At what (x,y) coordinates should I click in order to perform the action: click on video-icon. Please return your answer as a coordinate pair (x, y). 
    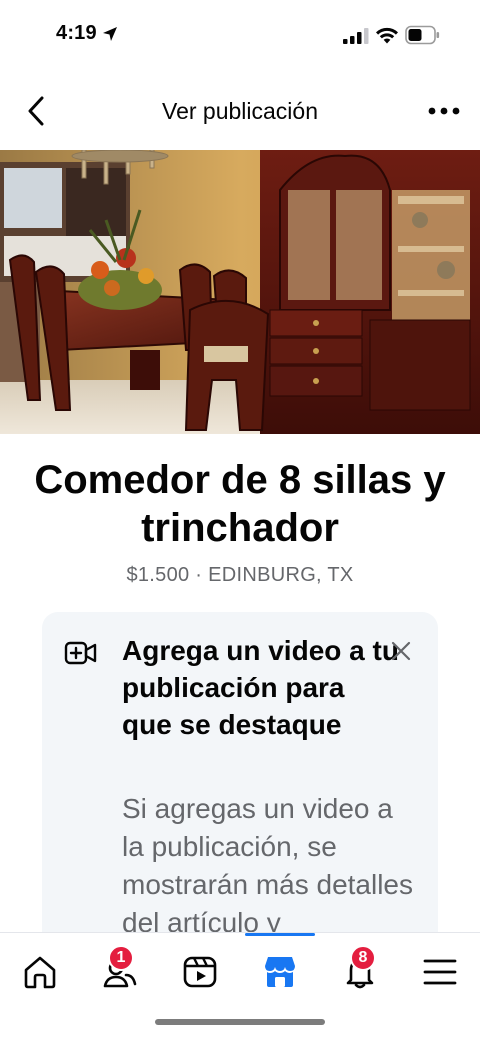
    Looking at the image, I should click on (200, 972).